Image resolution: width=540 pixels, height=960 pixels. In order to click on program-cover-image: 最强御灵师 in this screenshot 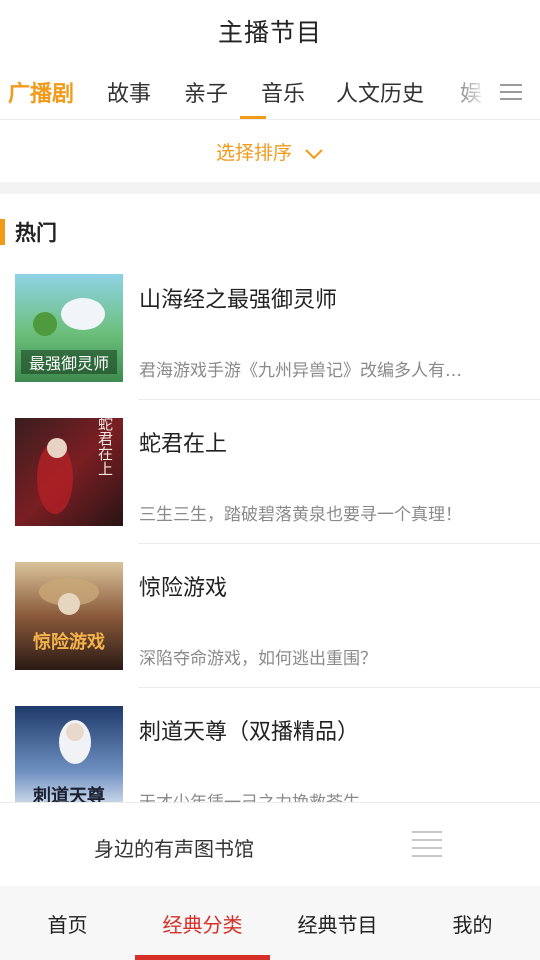, I will do `click(69, 328)`.